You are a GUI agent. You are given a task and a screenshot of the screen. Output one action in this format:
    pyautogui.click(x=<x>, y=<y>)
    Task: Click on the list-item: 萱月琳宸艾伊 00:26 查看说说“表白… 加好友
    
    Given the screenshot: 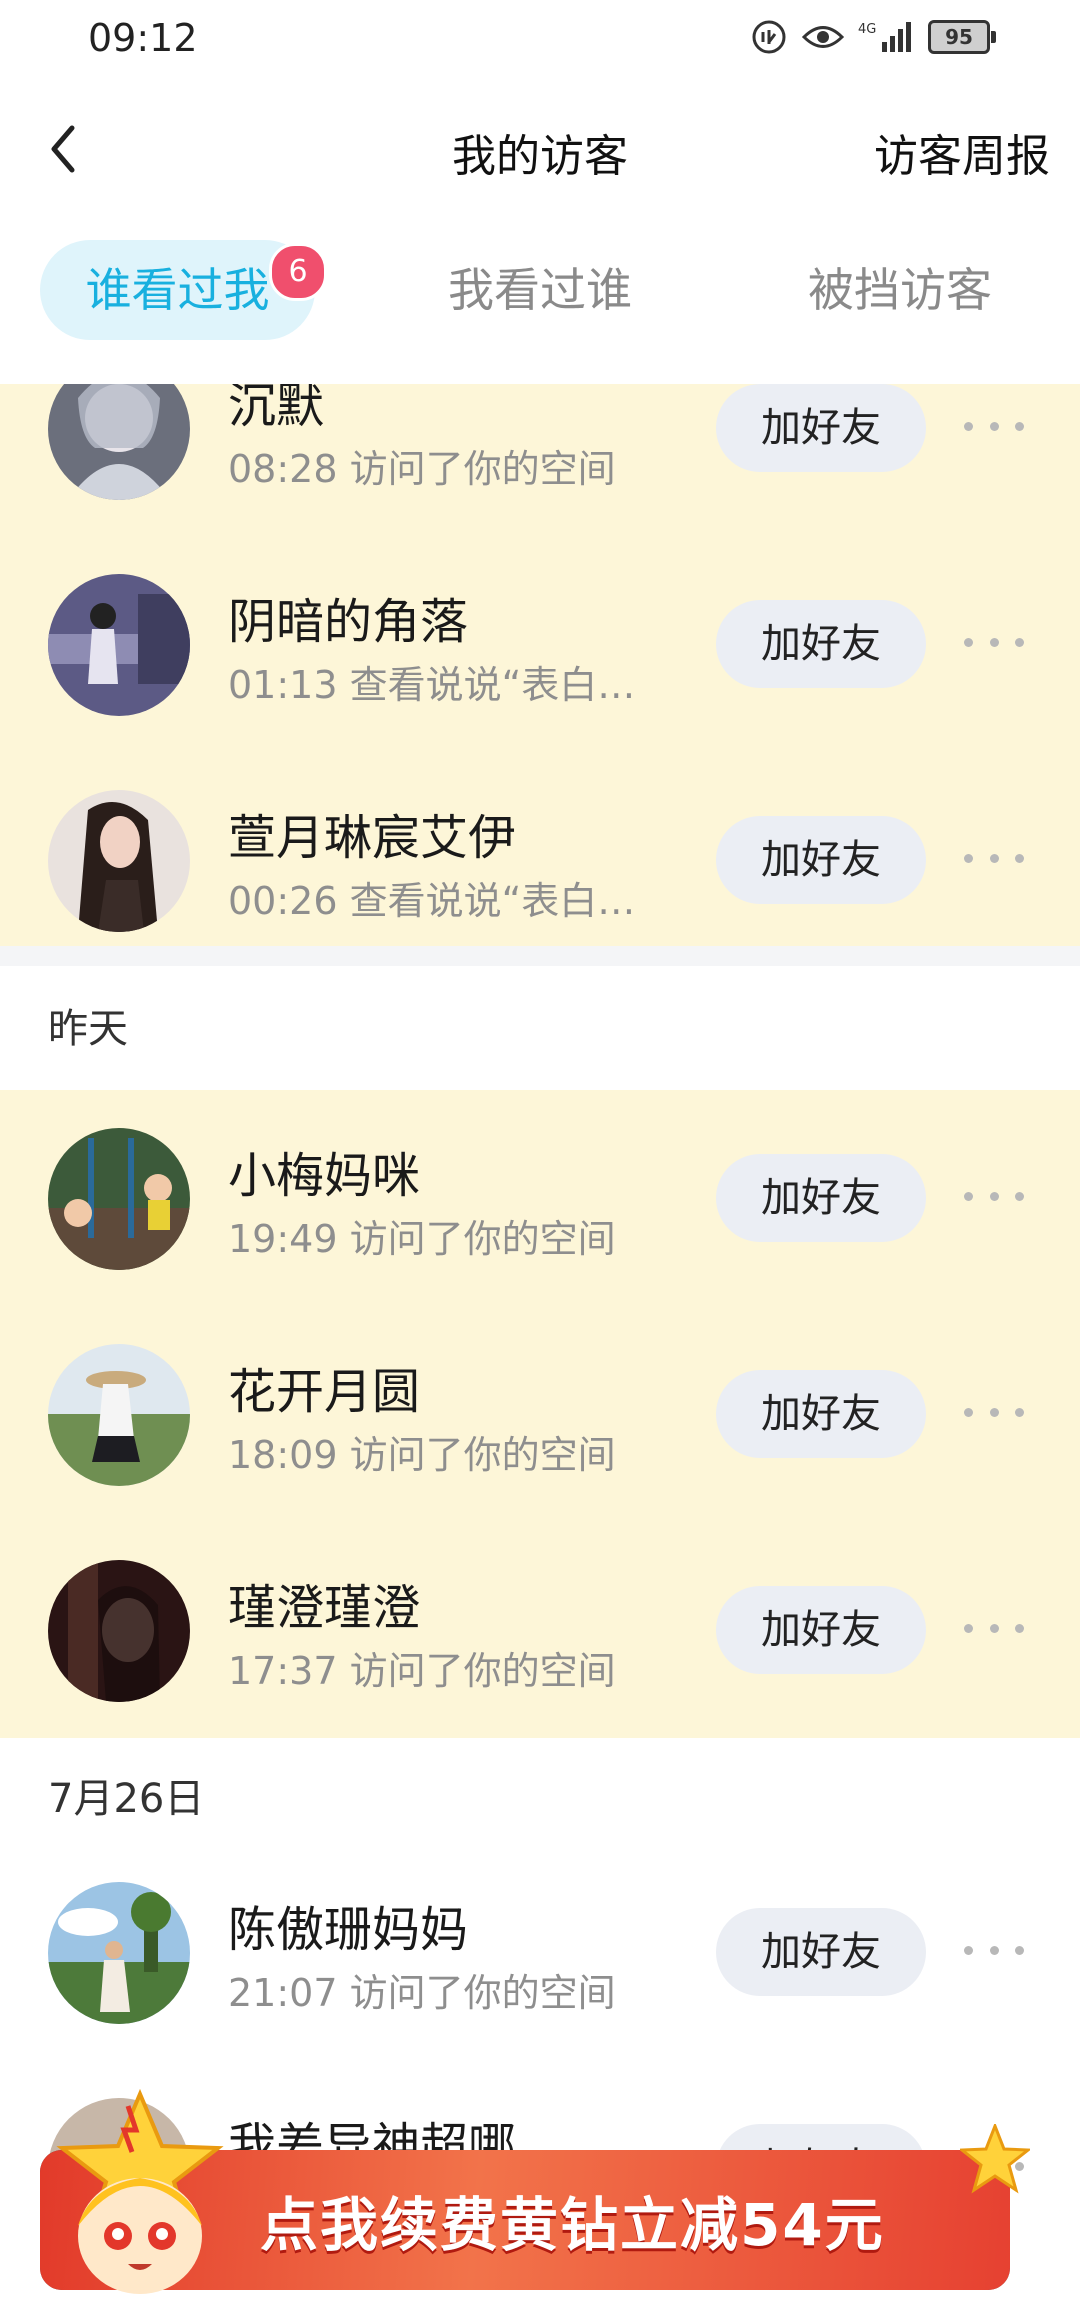 What is the action you would take?
    pyautogui.click(x=540, y=860)
    